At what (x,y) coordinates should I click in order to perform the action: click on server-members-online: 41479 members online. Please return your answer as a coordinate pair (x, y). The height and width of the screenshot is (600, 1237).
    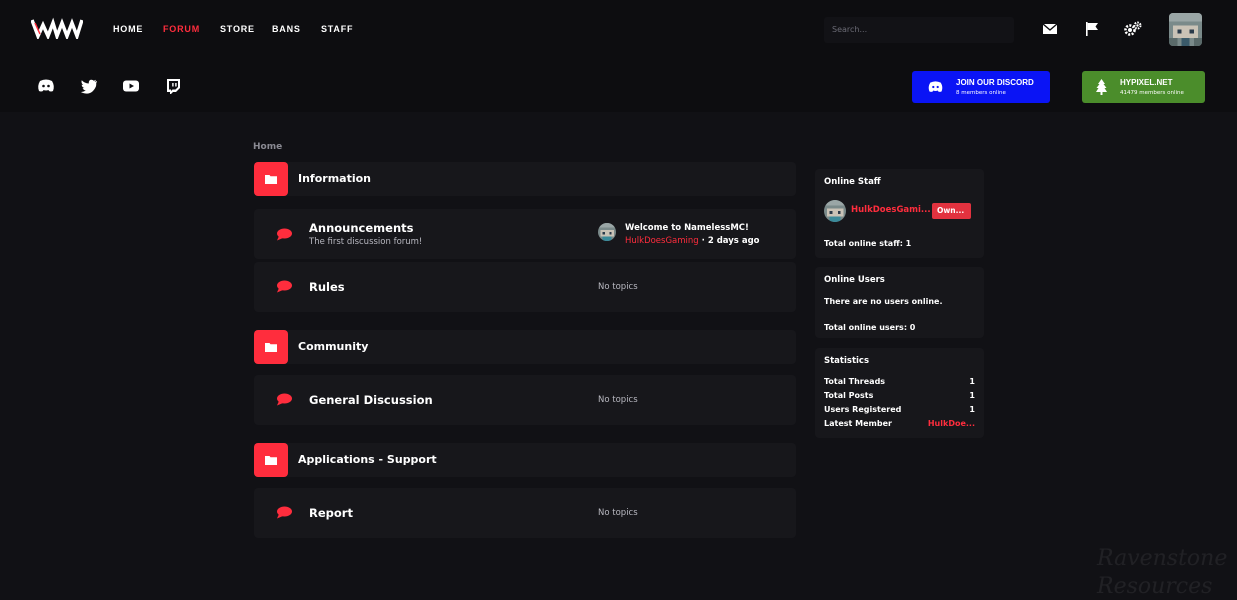
    Looking at the image, I should click on (1152, 93).